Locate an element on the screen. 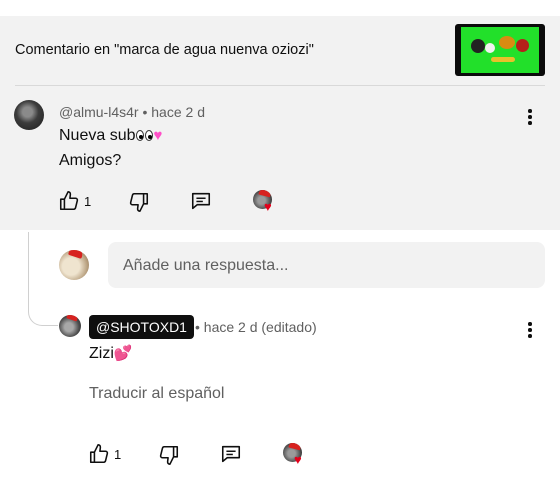 The width and height of the screenshot is (560, 489). video-thumbnail is located at coordinates (500, 50).